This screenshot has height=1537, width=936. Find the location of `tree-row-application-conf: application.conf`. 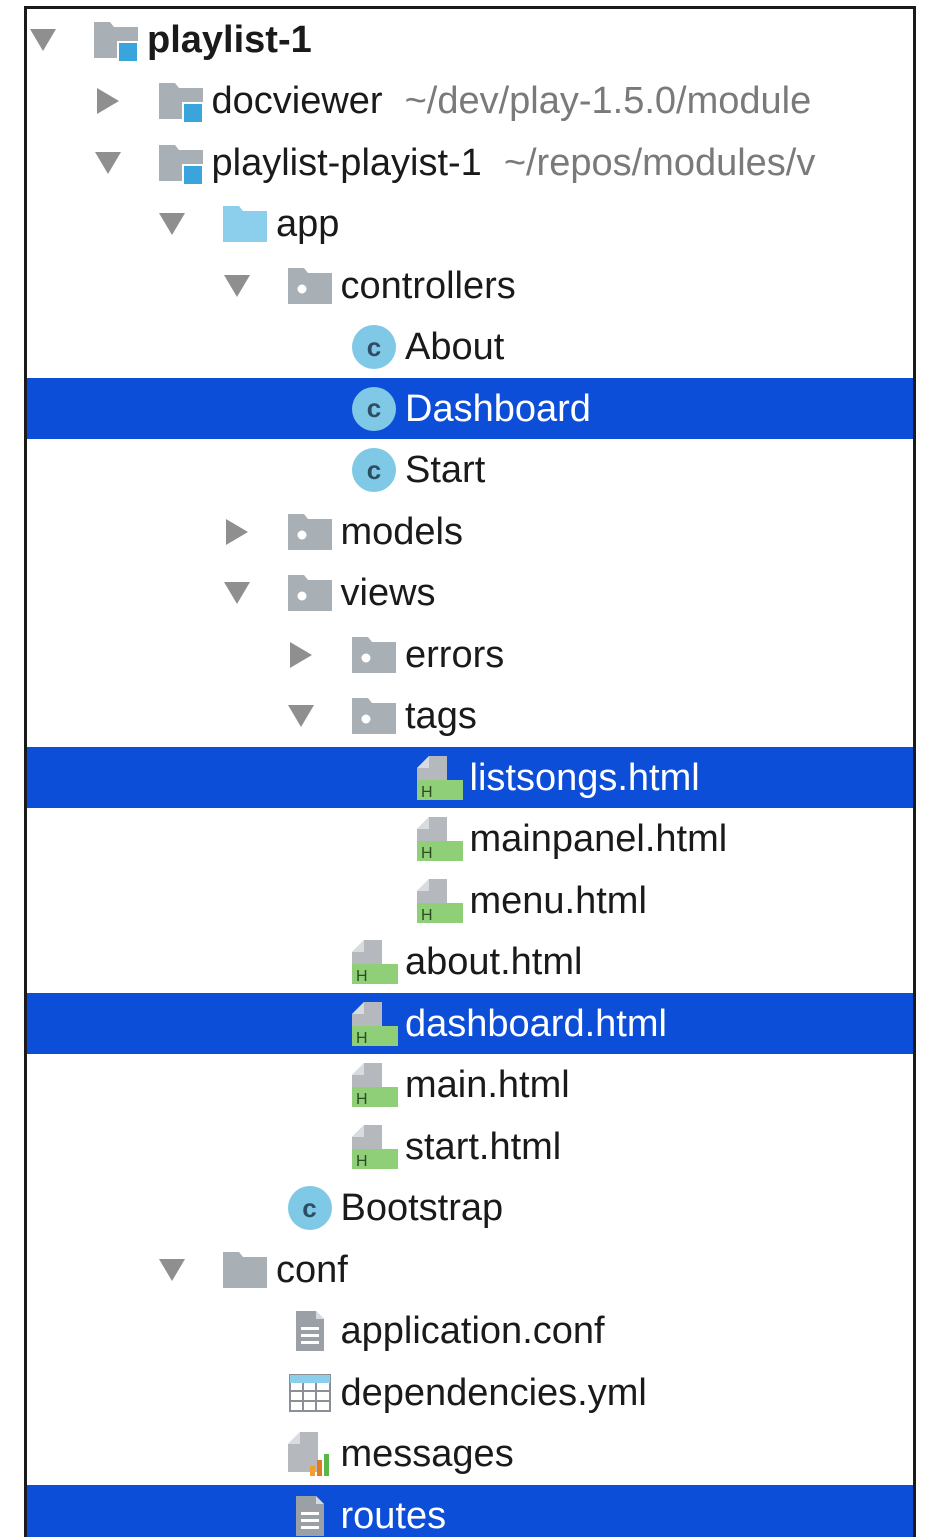

tree-row-application-conf: application.conf is located at coordinates (470, 1331).